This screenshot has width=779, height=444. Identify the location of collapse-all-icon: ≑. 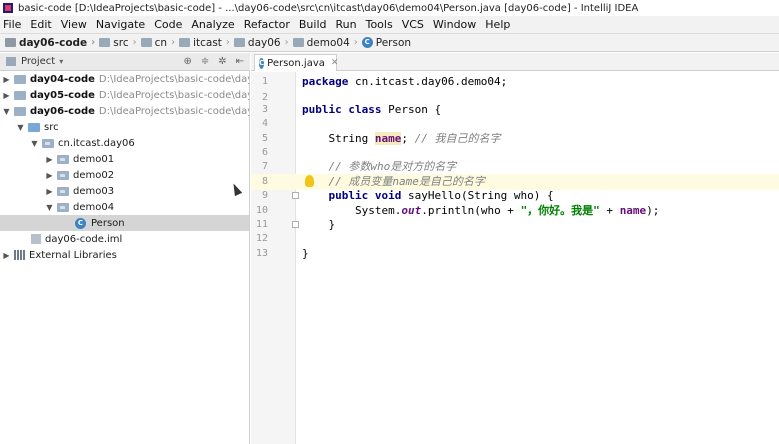
(205, 61).